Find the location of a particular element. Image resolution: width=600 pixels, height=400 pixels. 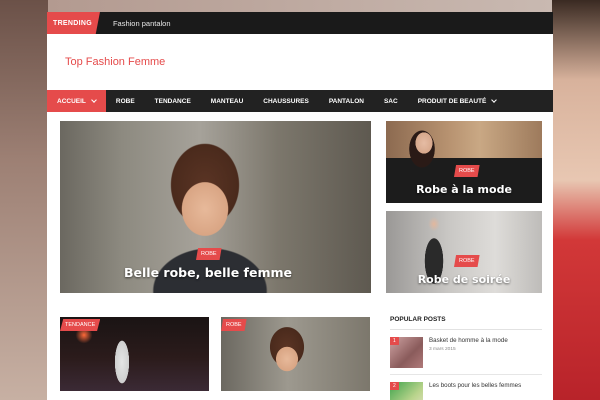

nav-label: TENDANCE is located at coordinates (172, 101).